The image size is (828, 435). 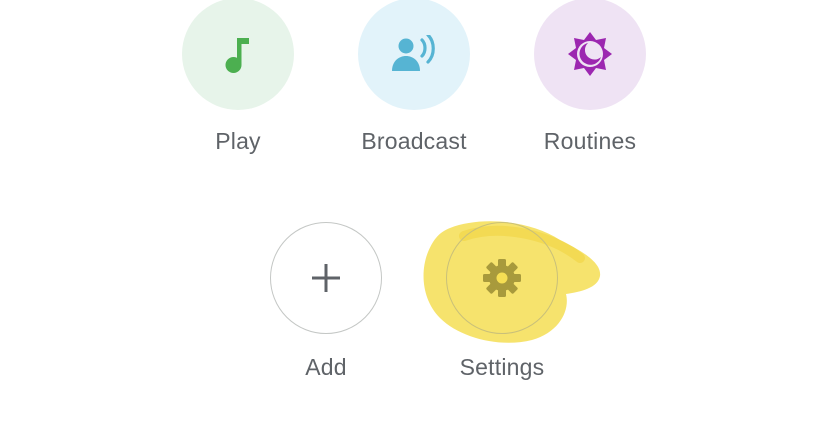 I want to click on routines-circle, so click(x=590, y=55).